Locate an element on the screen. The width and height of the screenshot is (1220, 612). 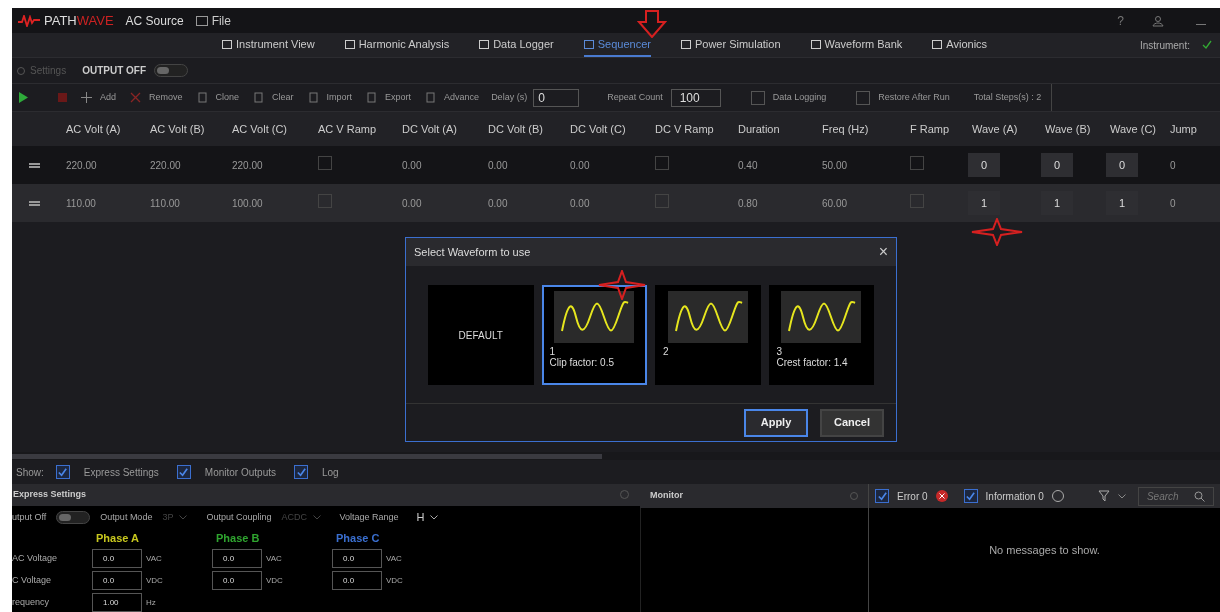
product-name: AC Source is located at coordinates (154, 21).